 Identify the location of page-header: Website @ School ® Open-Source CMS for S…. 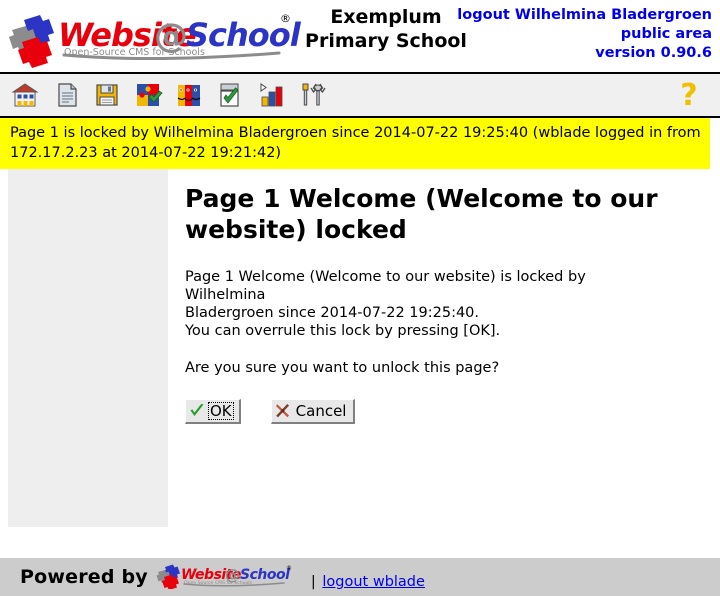
(360, 36).